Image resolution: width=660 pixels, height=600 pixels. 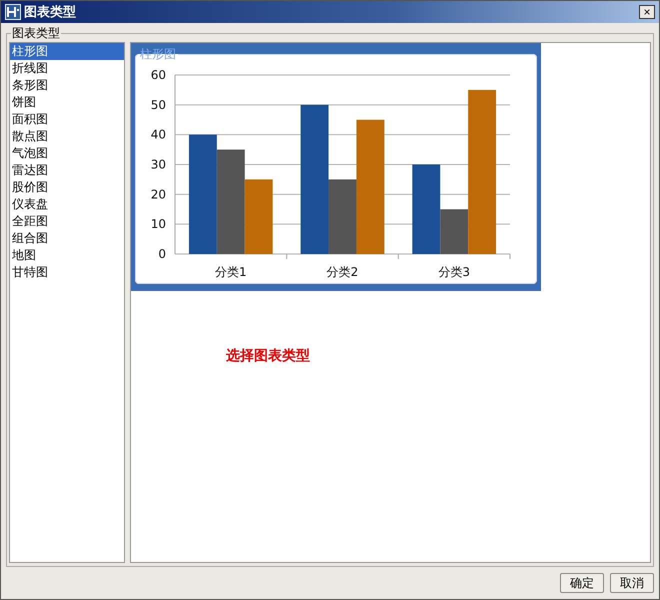 What do you see at coordinates (67, 85) in the screenshot?
I see `list-item: 条形图` at bounding box center [67, 85].